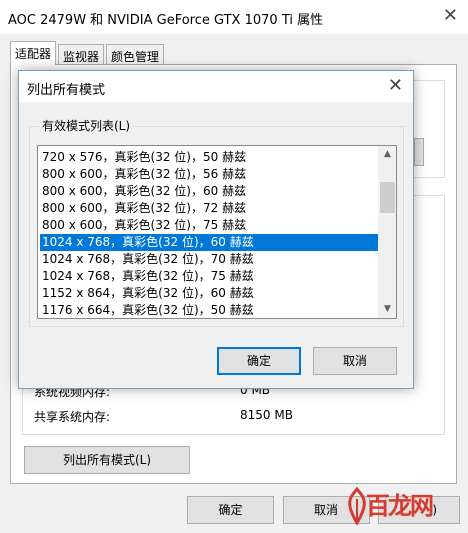 The height and width of the screenshot is (533, 468). What do you see at coordinates (216, 86) in the screenshot?
I see `dialog-title-bar: 列出所有模式 ✕` at bounding box center [216, 86].